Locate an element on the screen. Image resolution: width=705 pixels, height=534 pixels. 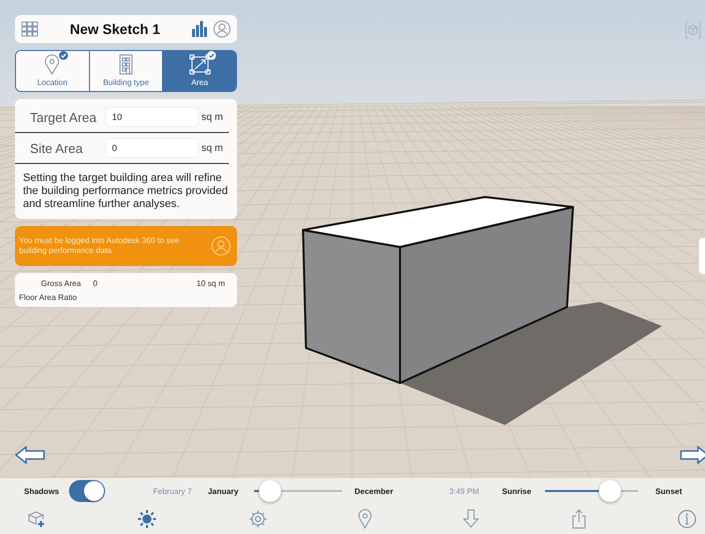
slider-end-label: December is located at coordinates (374, 491).